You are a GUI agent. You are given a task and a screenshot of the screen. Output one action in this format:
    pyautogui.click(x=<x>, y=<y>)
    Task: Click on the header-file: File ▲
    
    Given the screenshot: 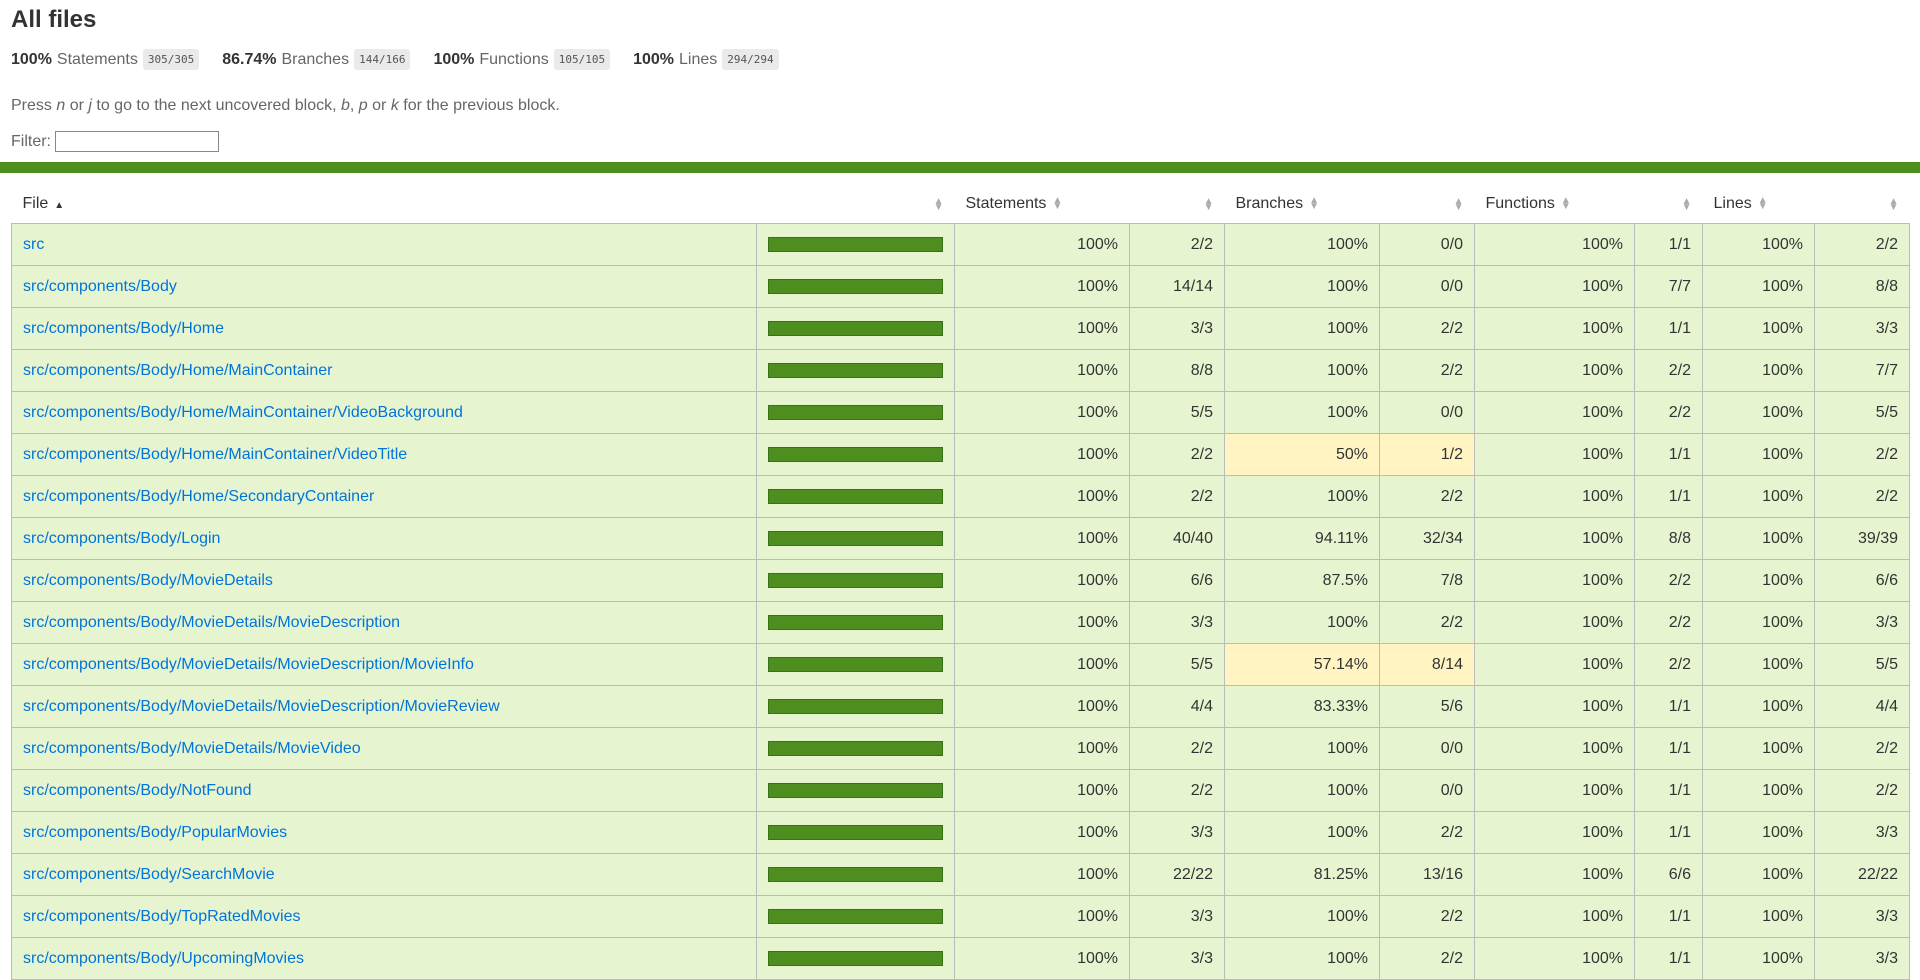 What is the action you would take?
    pyautogui.click(x=384, y=204)
    